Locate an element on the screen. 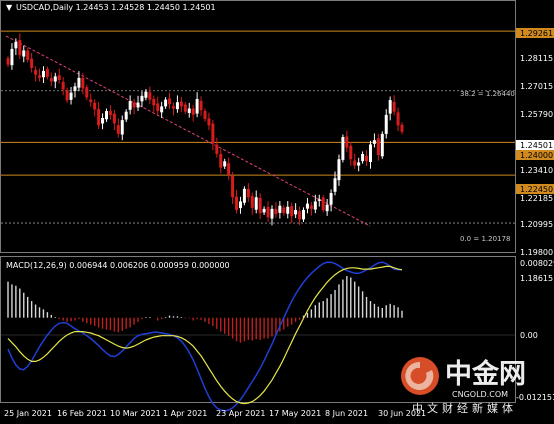 This screenshot has width=554, height=424. price-tick: 1.28115 is located at coordinates (536, 58).